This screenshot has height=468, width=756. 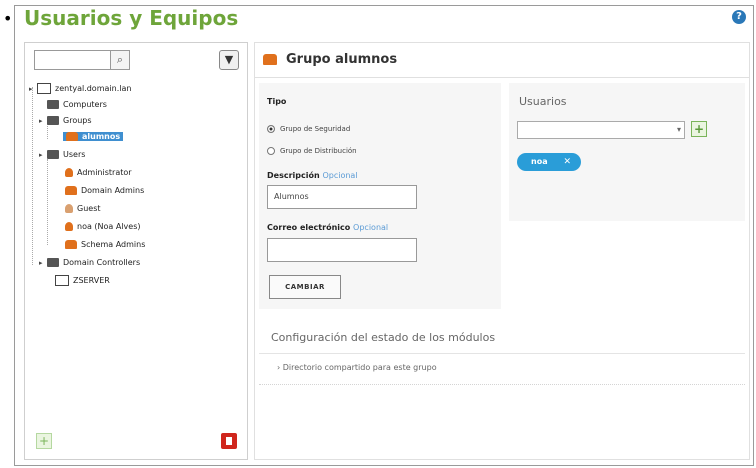 I want to click on page-title: Usuarios y Equipos, so click(x=131, y=18).